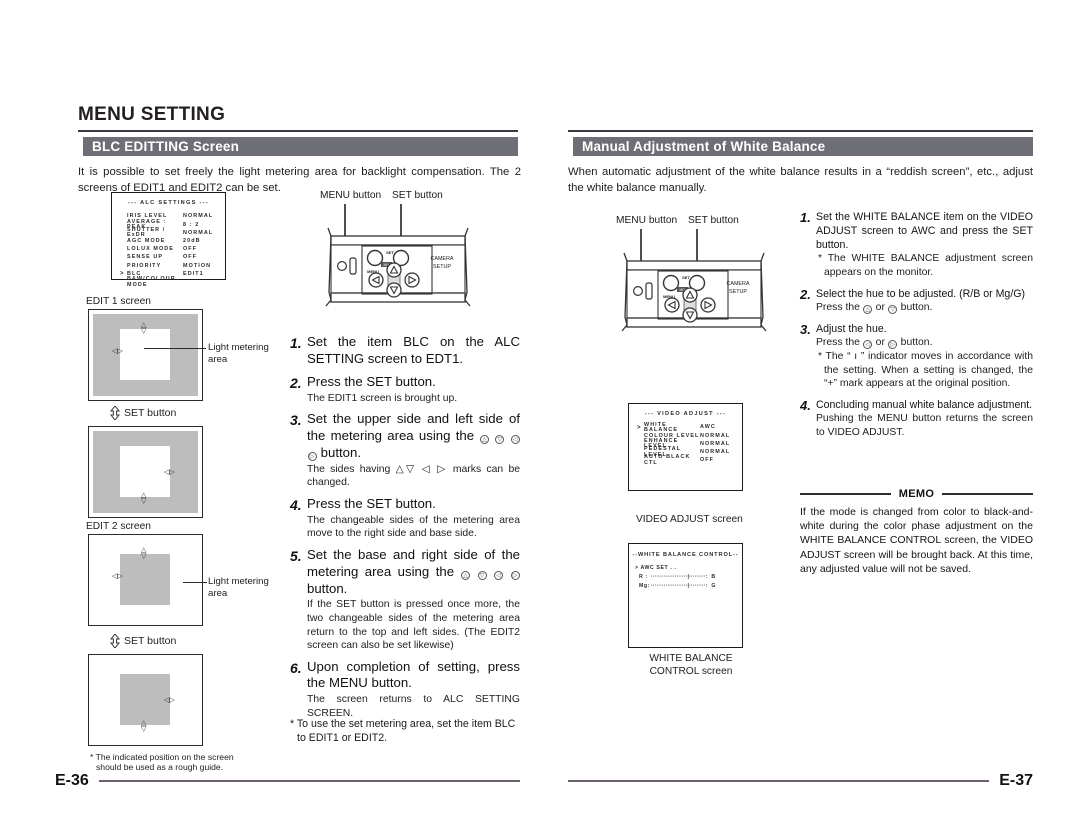 The image size is (1080, 834). I want to click on title-underline, so click(298, 131).